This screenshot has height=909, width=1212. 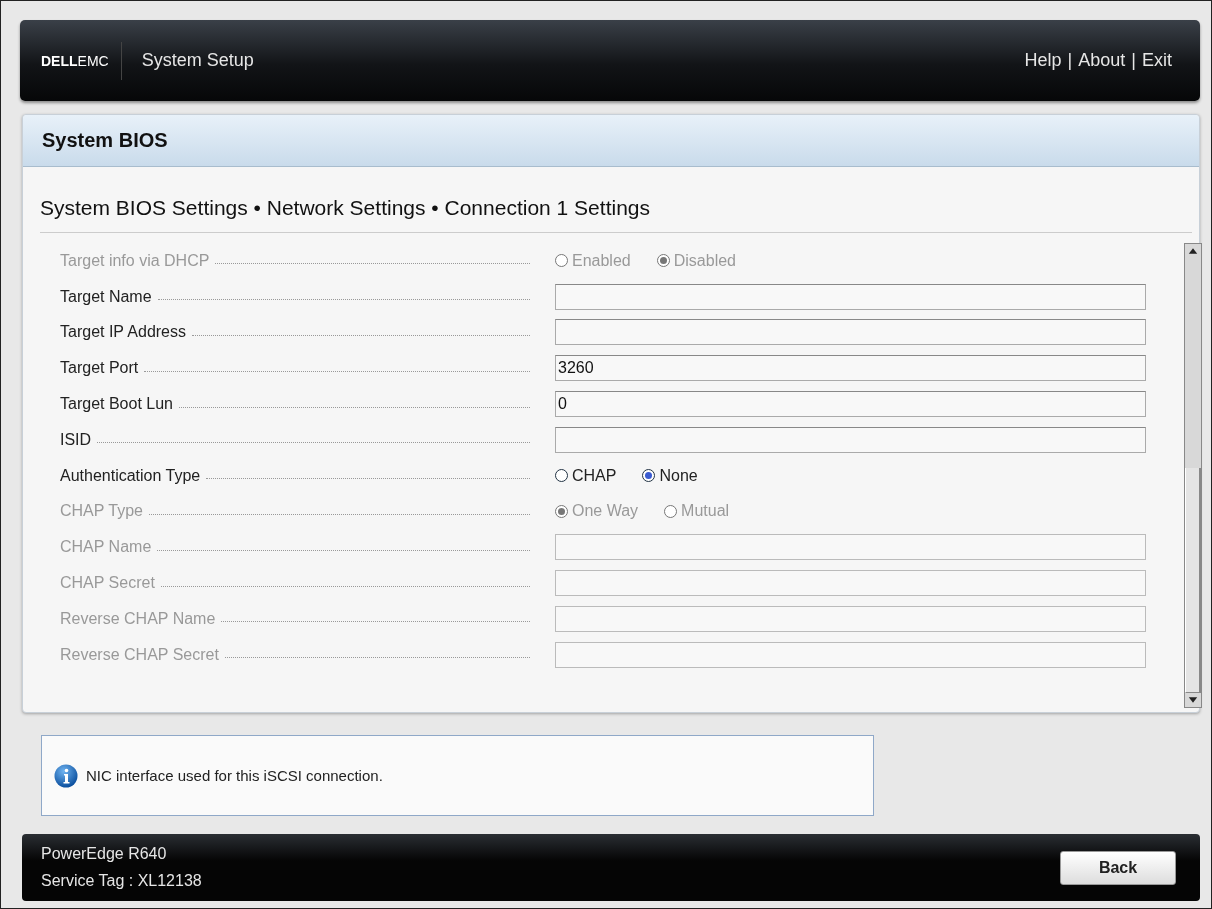 What do you see at coordinates (611, 141) in the screenshot?
I see `panel-title: System BIOS` at bounding box center [611, 141].